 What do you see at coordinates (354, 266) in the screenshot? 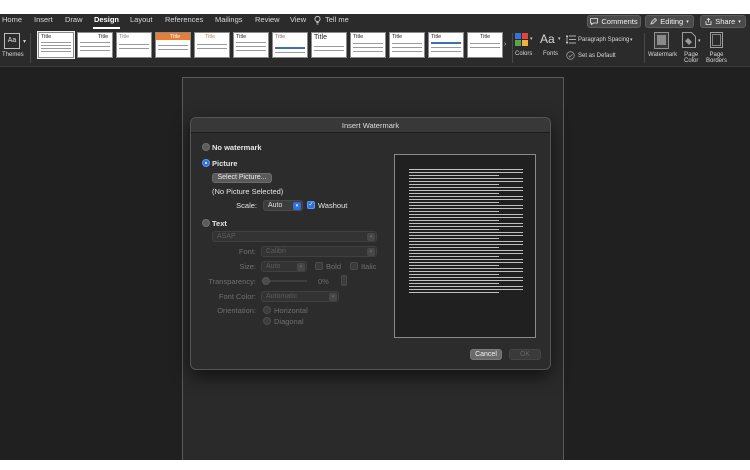
I see `italic-checkbox` at bounding box center [354, 266].